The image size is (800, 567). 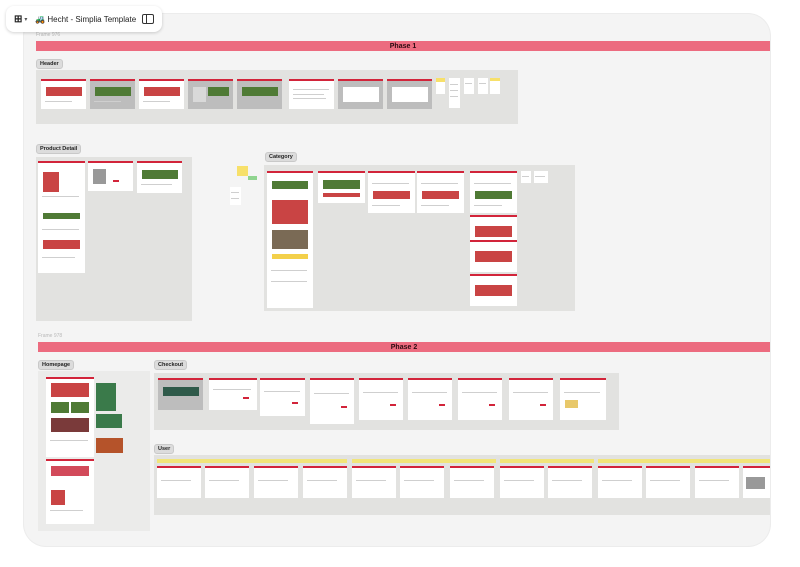 I want to click on chevron-down-icon: ▾, so click(x=26, y=19).